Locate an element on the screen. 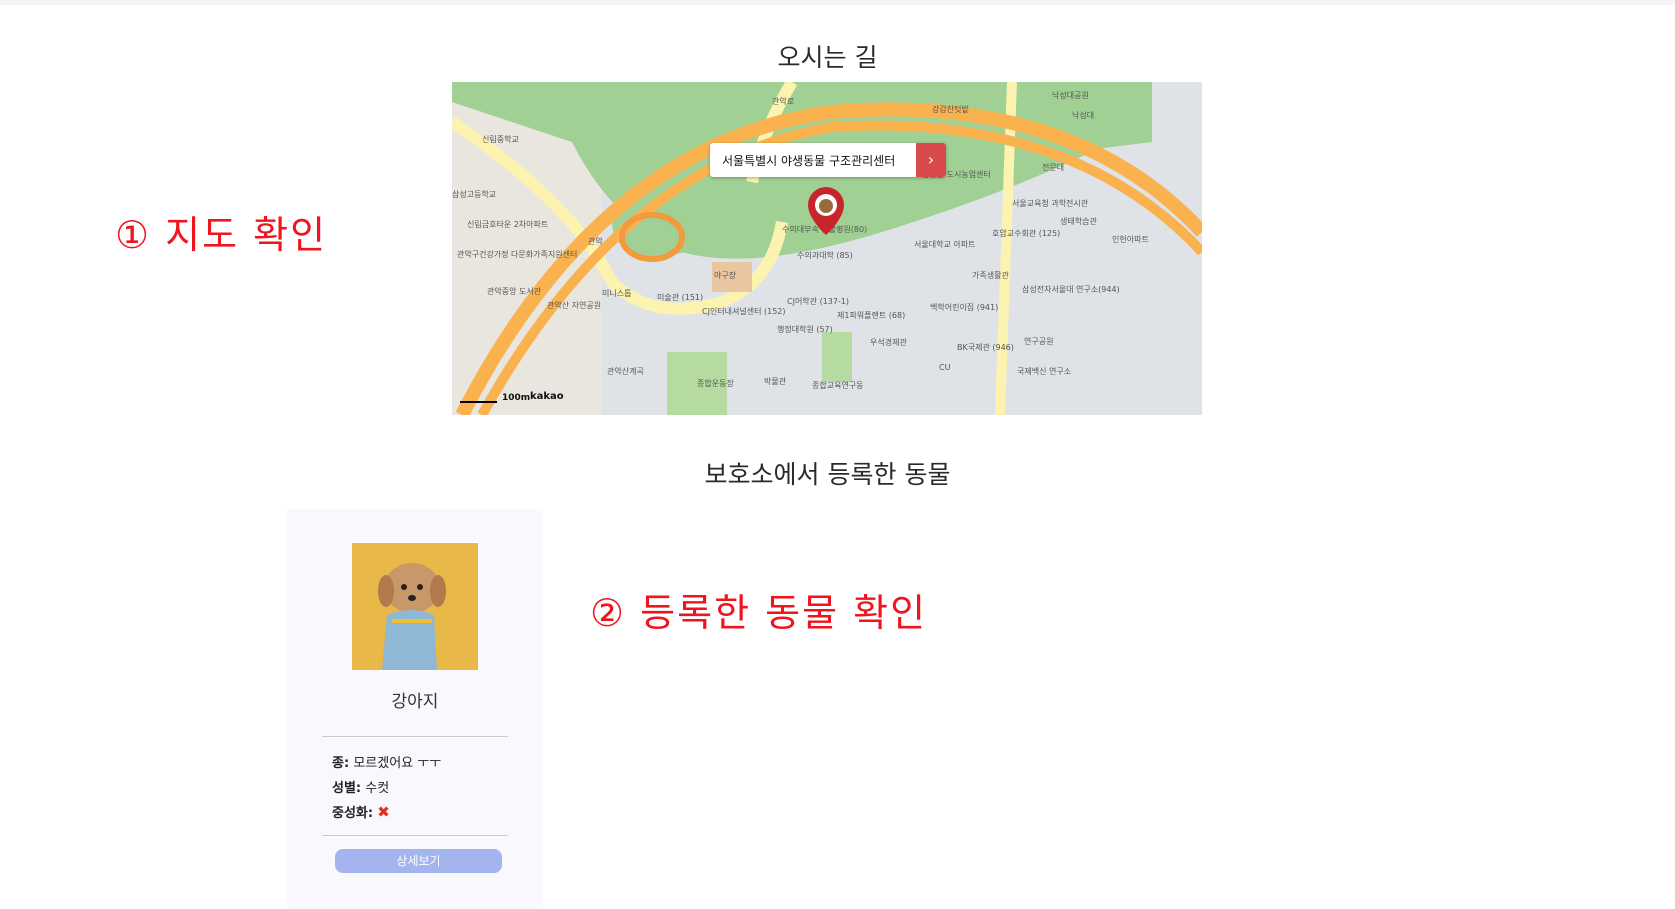 This screenshot has height=909, width=1675. map-label: 국제백신 연구소 is located at coordinates (1044, 371).